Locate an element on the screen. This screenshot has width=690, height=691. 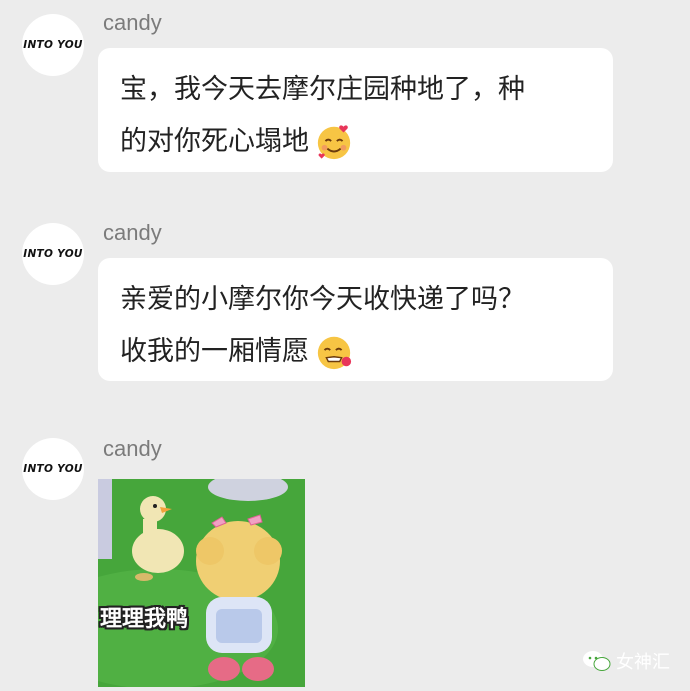
message-text: 亲爱的小摩尔你今天收快递了吗？ is located at coordinates (322, 299).